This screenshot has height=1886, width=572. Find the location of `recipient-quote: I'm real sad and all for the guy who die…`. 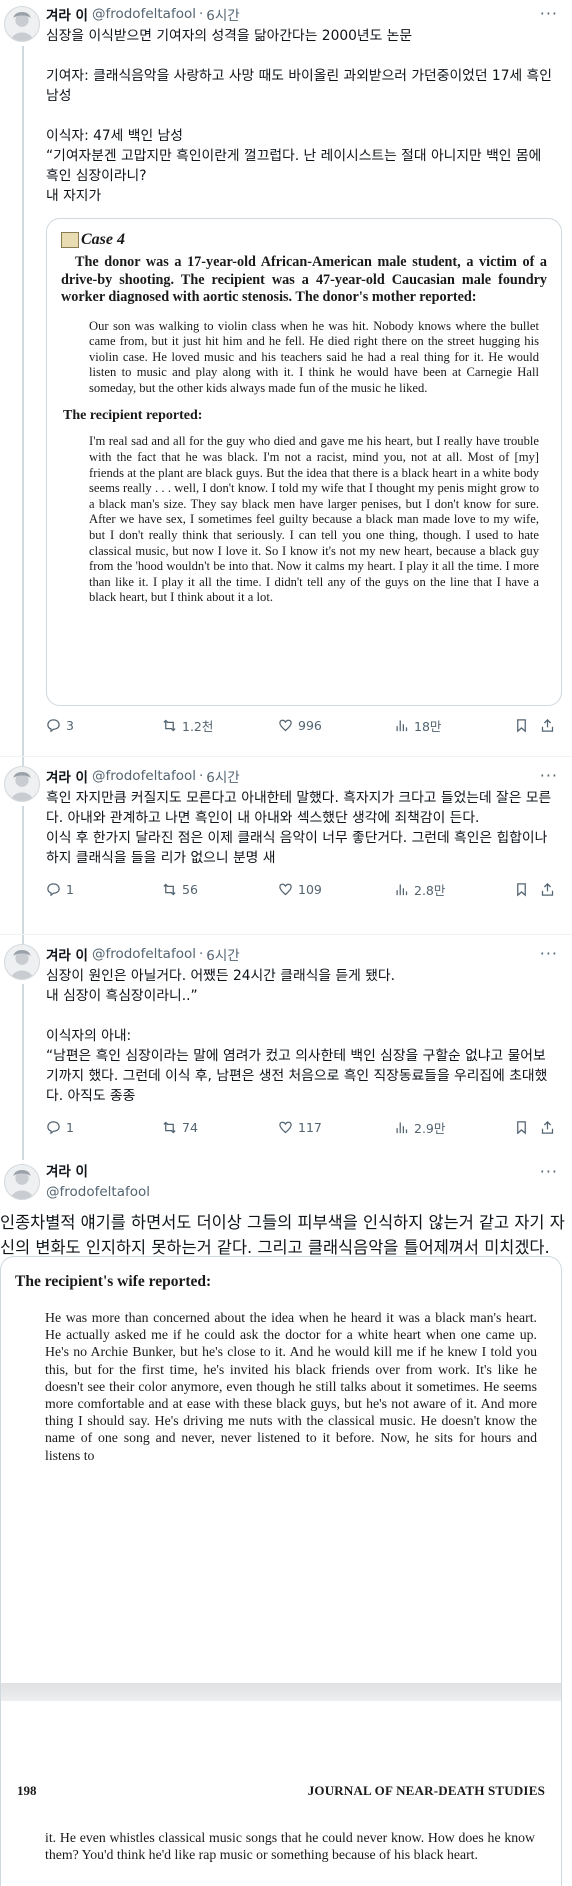

recipient-quote: I'm real sad and all for the guy who die… is located at coordinates (314, 519).